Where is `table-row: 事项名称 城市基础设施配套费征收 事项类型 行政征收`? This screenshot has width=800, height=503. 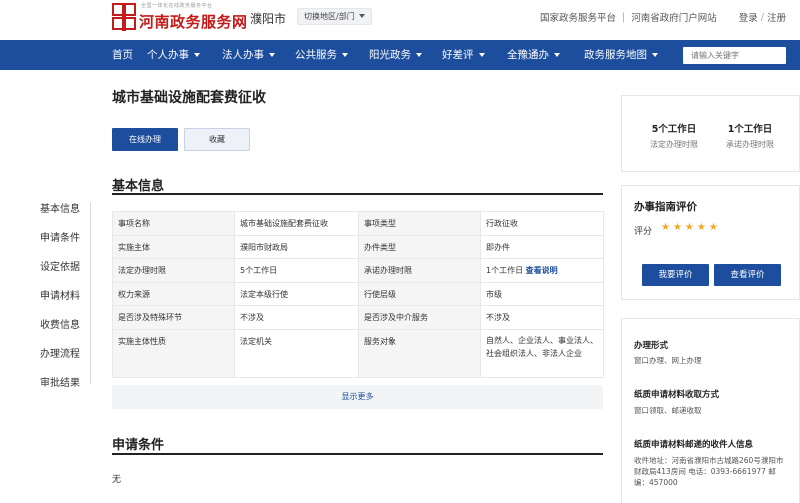
table-row: 事项名称 城市基础设施配套费征收 事项类型 行政征收 is located at coordinates (358, 223).